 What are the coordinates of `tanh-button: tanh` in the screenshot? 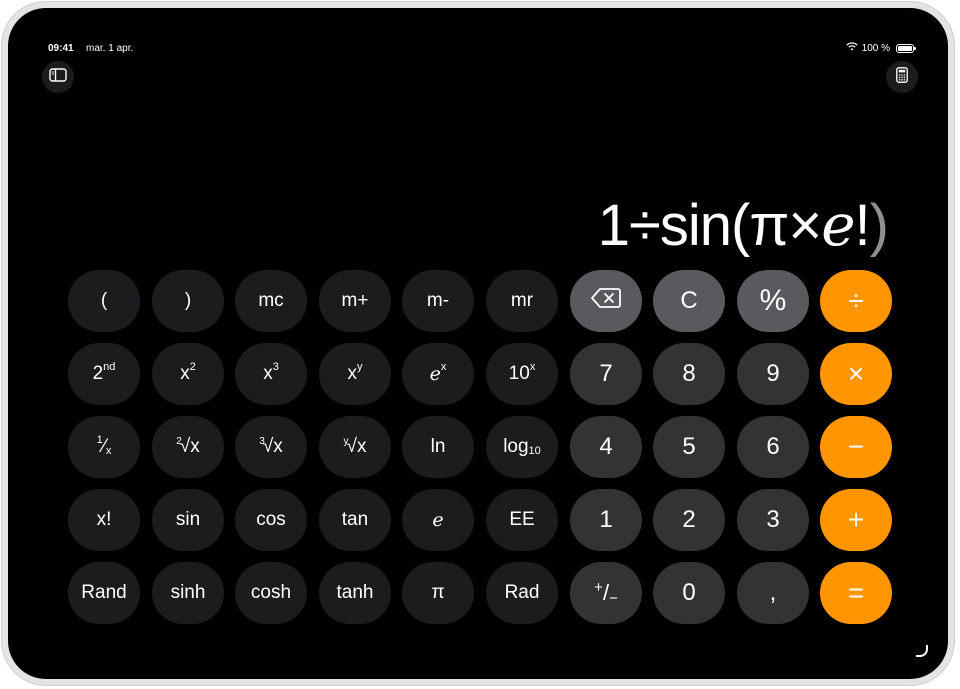 It's located at (355, 593).